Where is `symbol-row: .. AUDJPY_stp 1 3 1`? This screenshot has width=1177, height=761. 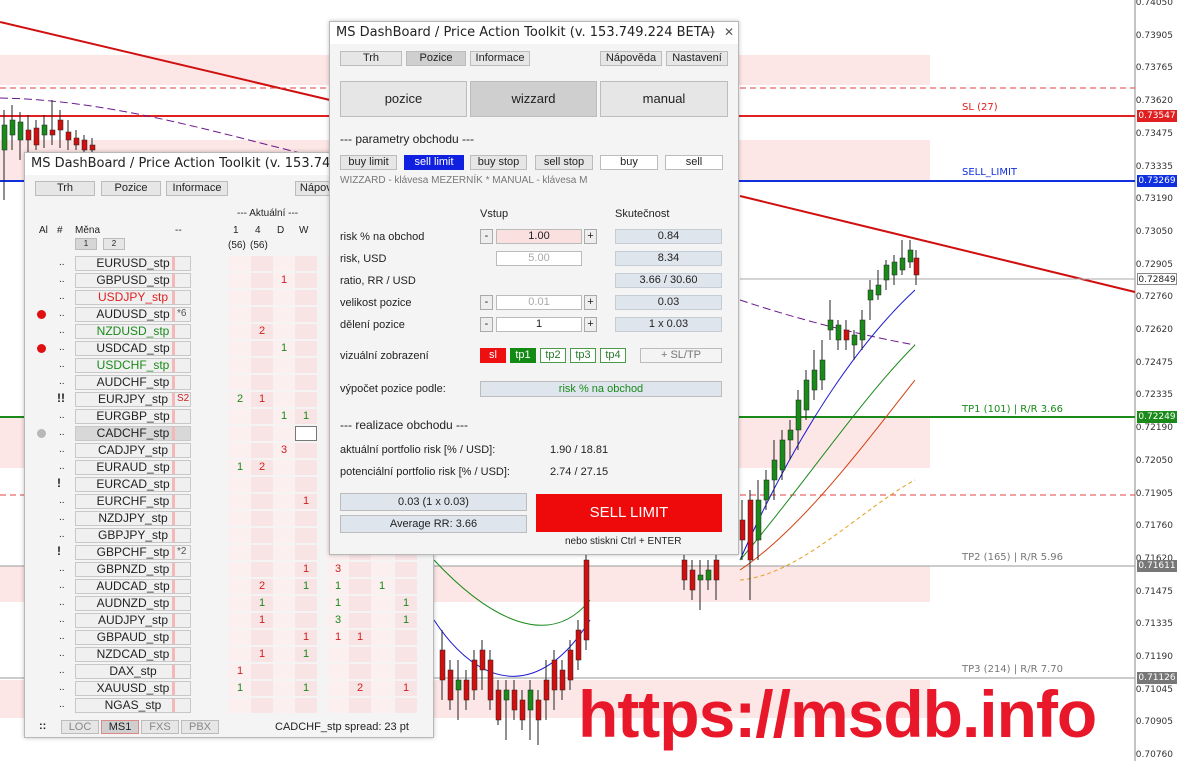 symbol-row: .. AUDJPY_stp 1 3 1 is located at coordinates (229, 620).